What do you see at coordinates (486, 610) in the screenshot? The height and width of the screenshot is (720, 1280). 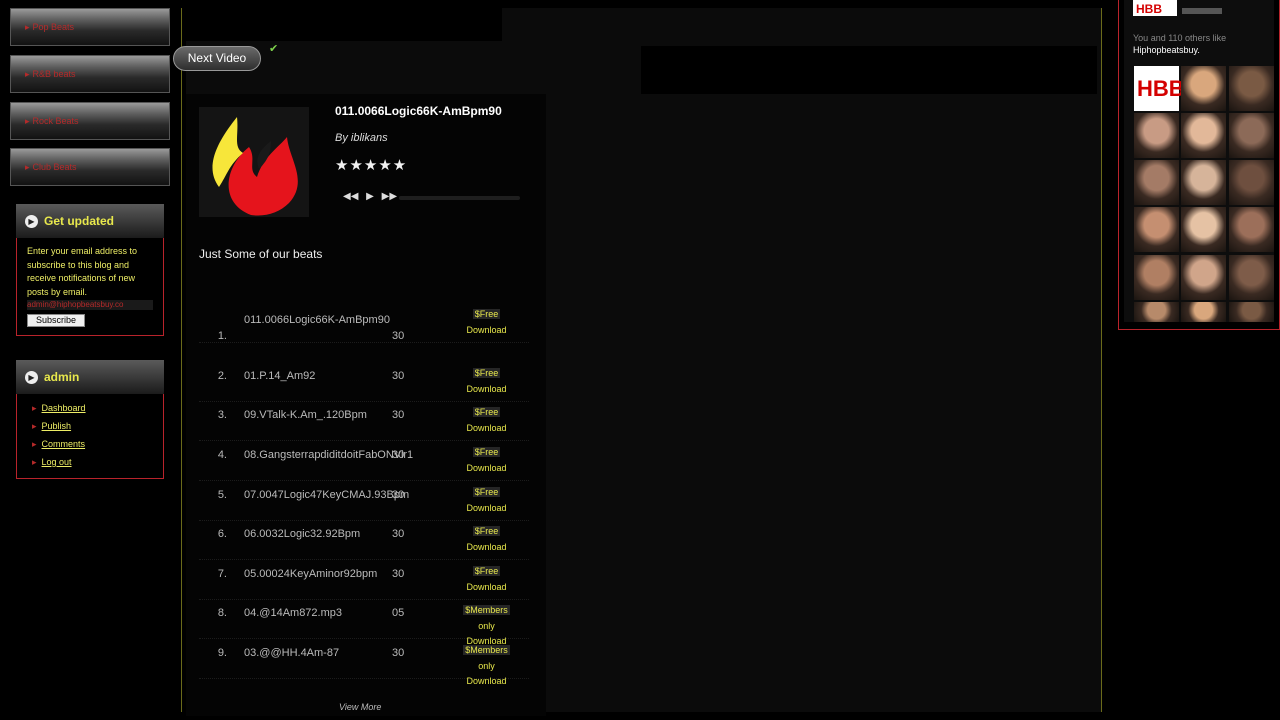 I see `price-tag: $Members` at bounding box center [486, 610].